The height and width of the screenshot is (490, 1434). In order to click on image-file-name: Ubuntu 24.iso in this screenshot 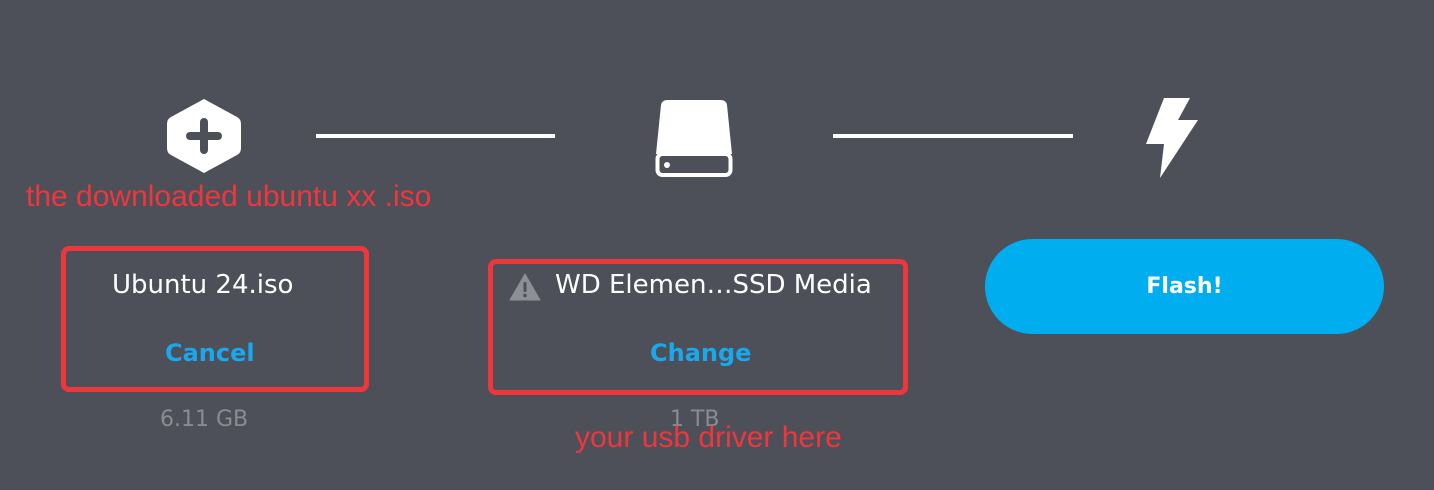, I will do `click(203, 285)`.